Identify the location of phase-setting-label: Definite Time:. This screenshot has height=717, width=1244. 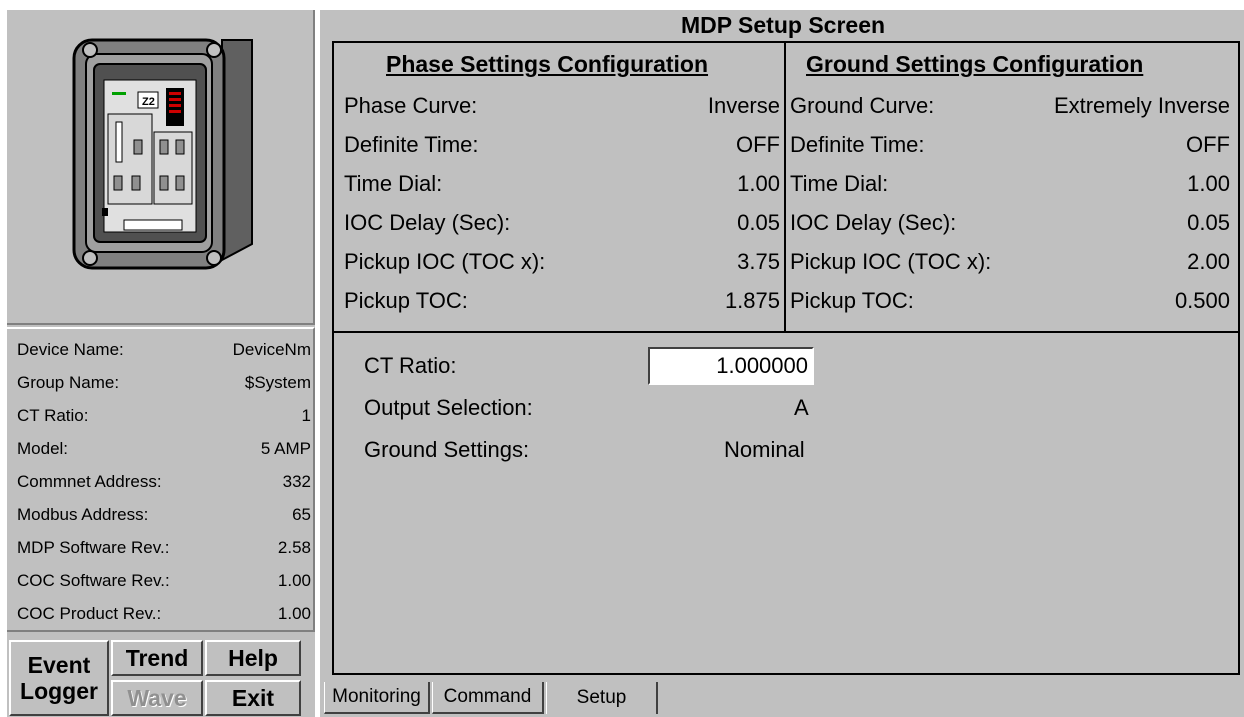
(411, 144).